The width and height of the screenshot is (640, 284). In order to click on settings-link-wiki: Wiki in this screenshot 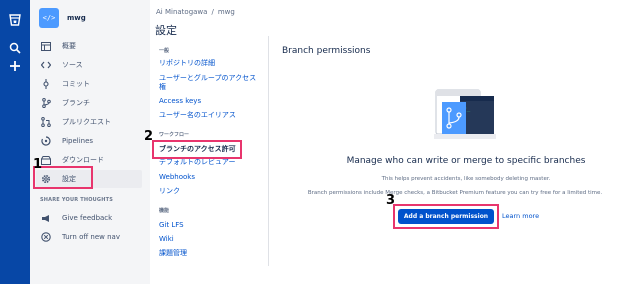, I will do `click(209, 239)`.